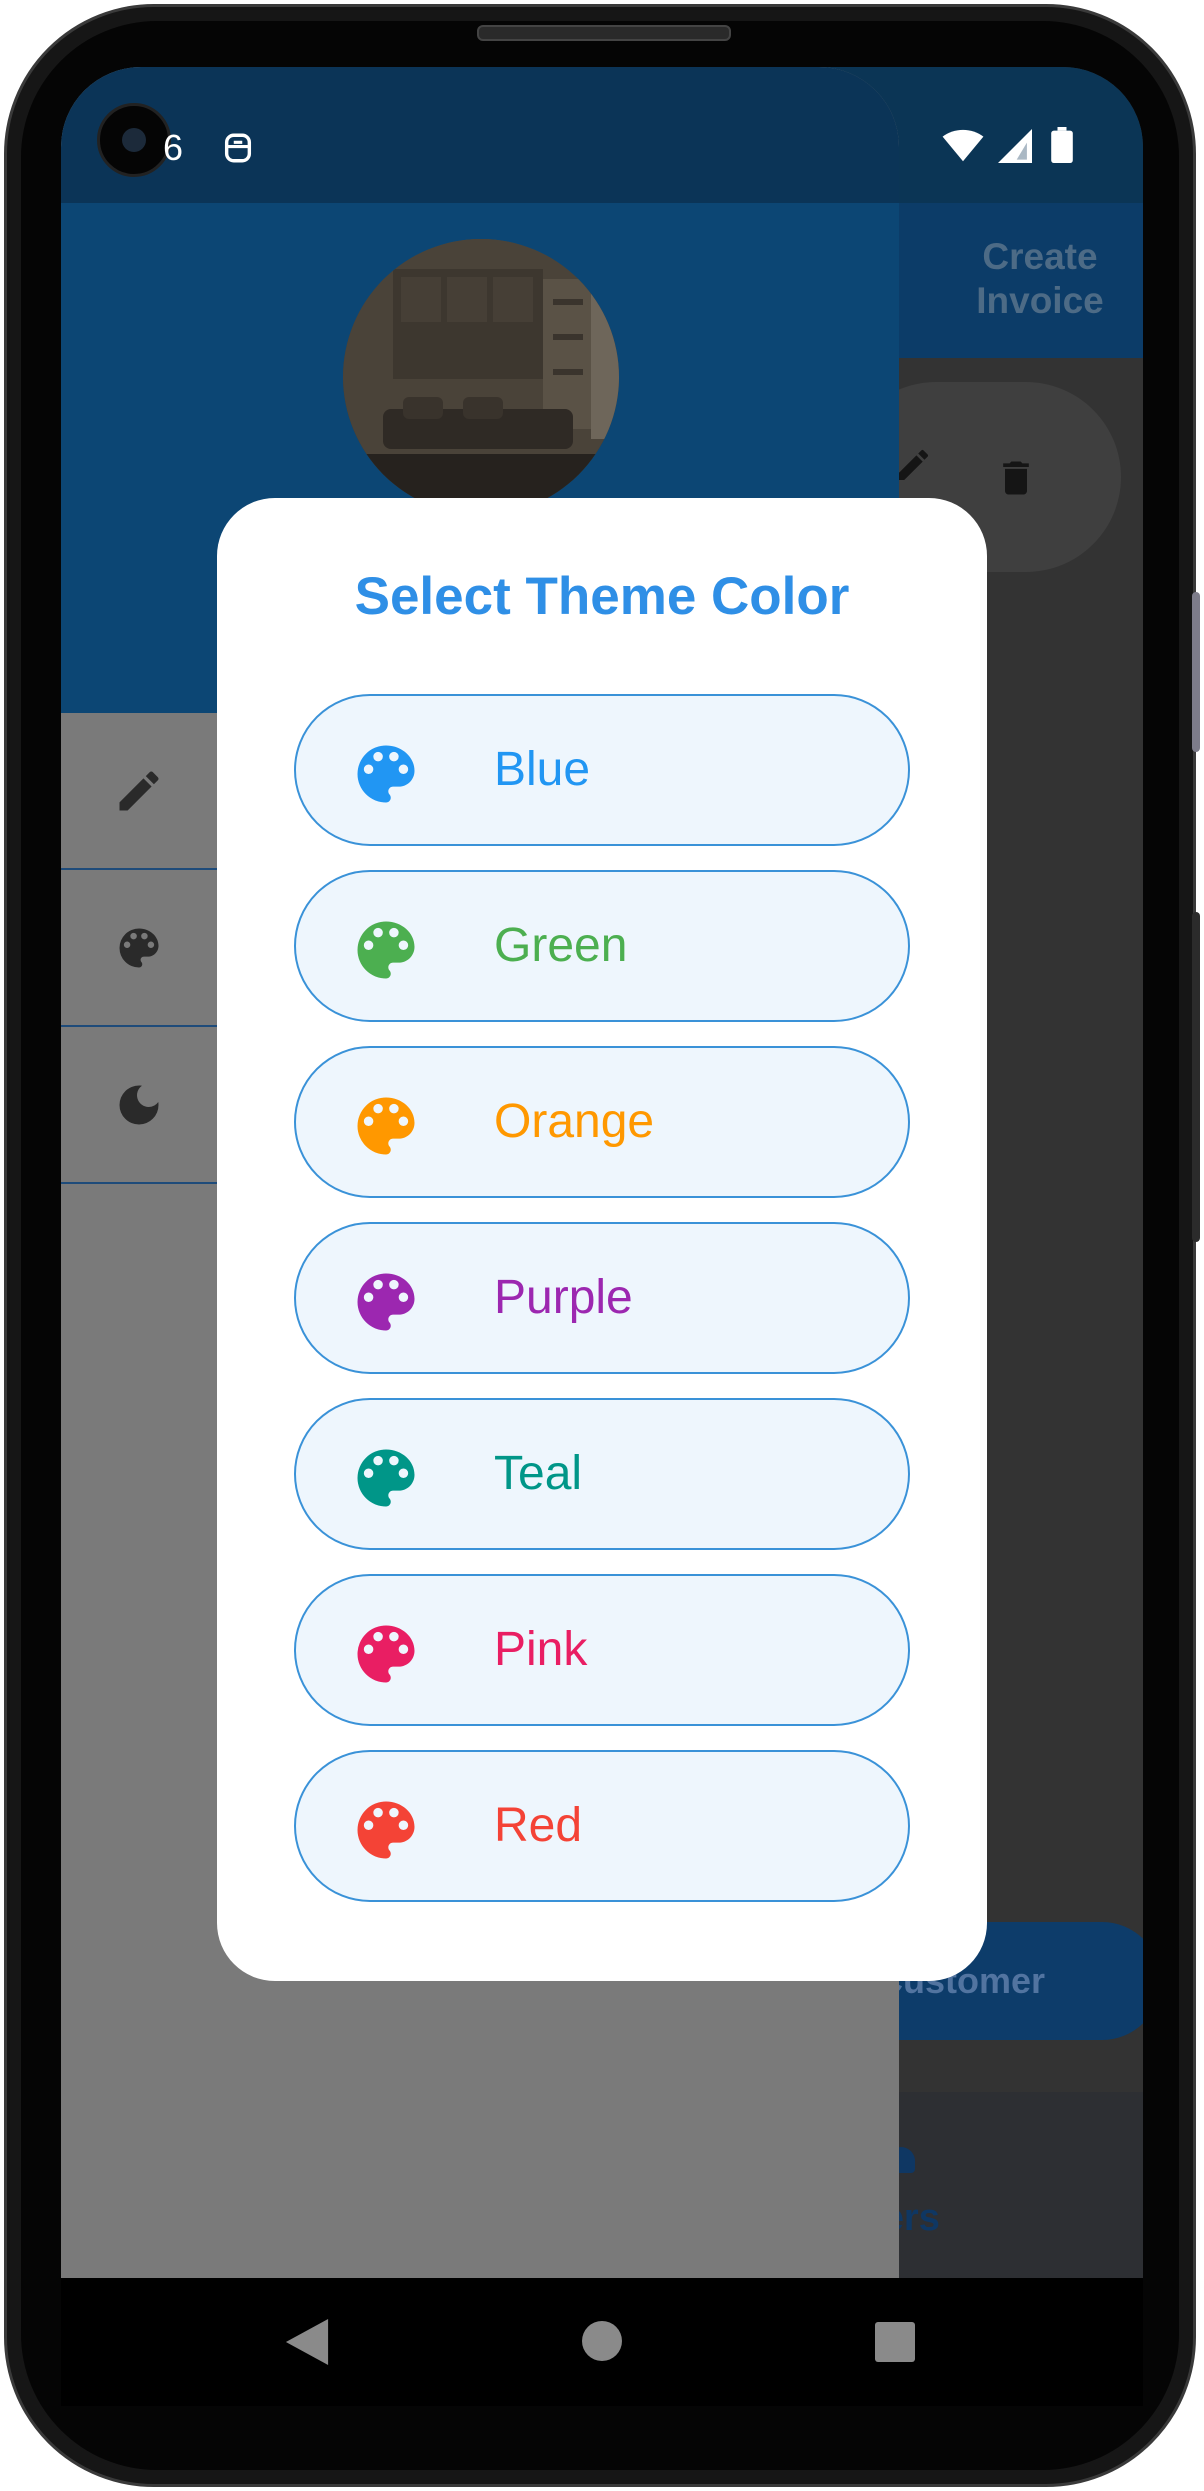  I want to click on dialog-title: Select Theme Color, so click(602, 596).